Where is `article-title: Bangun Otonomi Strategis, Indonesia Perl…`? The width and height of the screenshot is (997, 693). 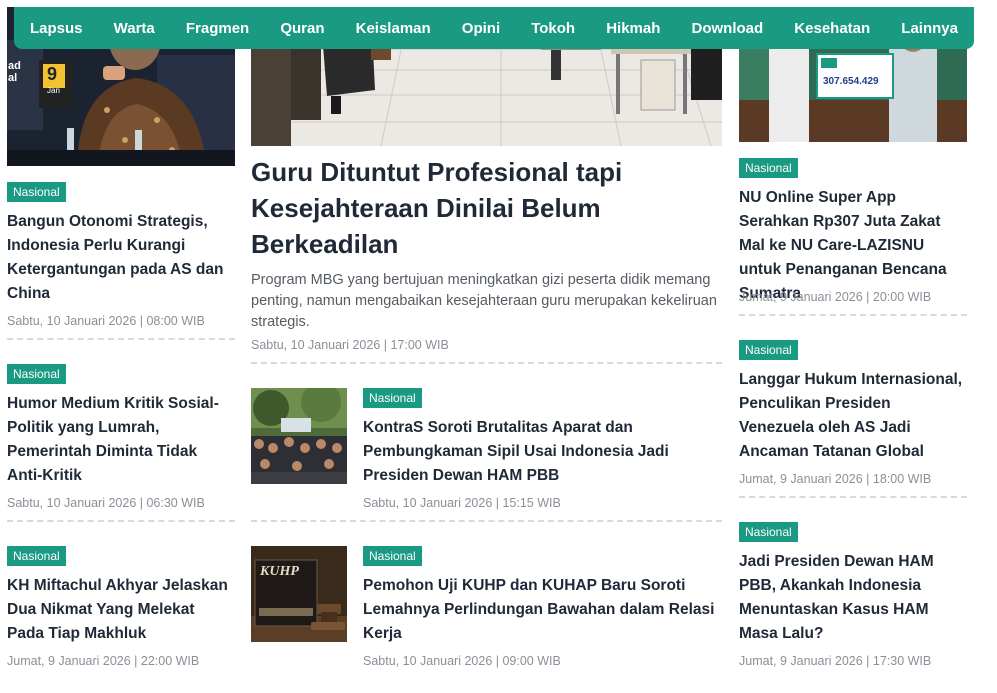
article-title: Bangun Otonomi Strategis, Indonesia Perl… is located at coordinates (121, 258).